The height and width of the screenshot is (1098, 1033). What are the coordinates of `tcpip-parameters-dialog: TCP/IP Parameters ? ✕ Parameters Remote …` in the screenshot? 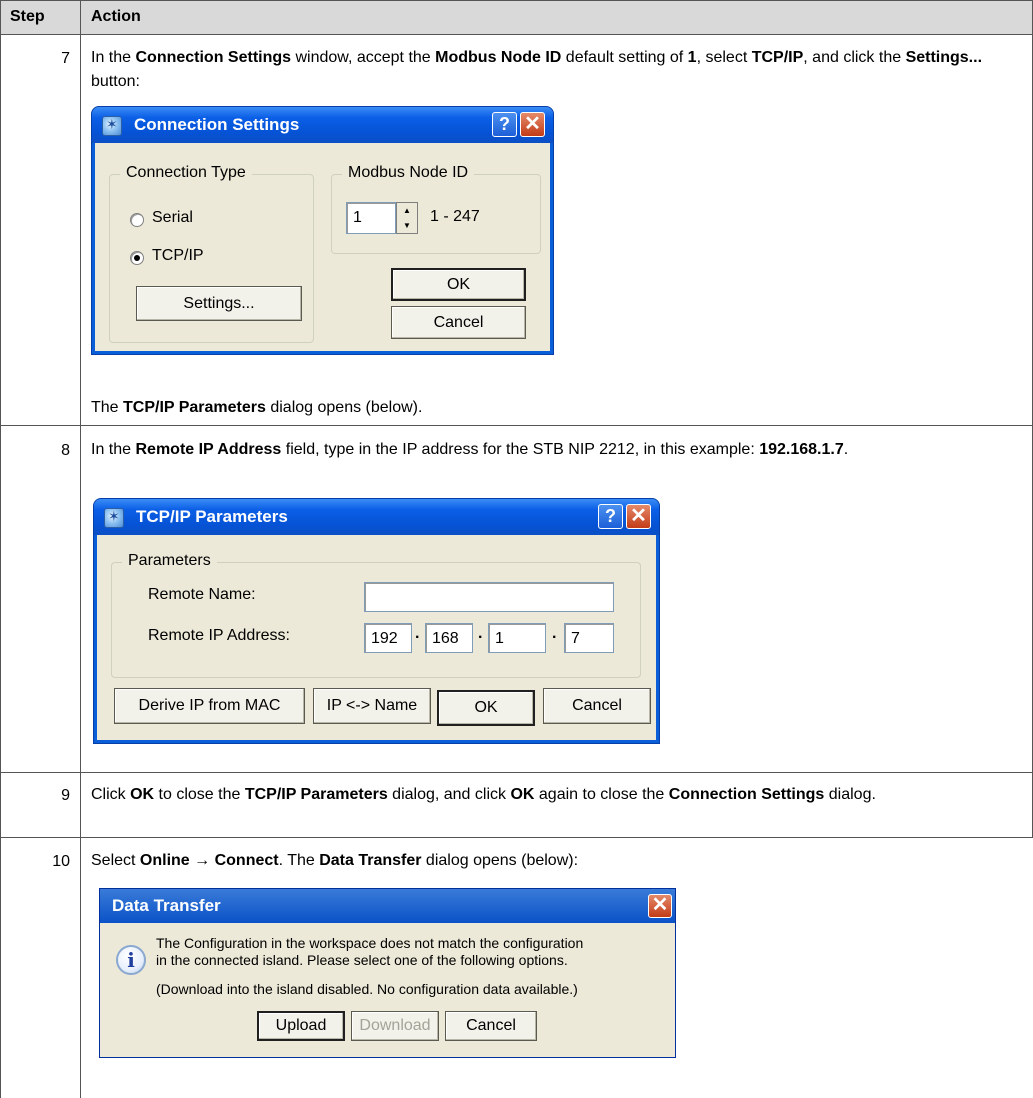 It's located at (376, 621).